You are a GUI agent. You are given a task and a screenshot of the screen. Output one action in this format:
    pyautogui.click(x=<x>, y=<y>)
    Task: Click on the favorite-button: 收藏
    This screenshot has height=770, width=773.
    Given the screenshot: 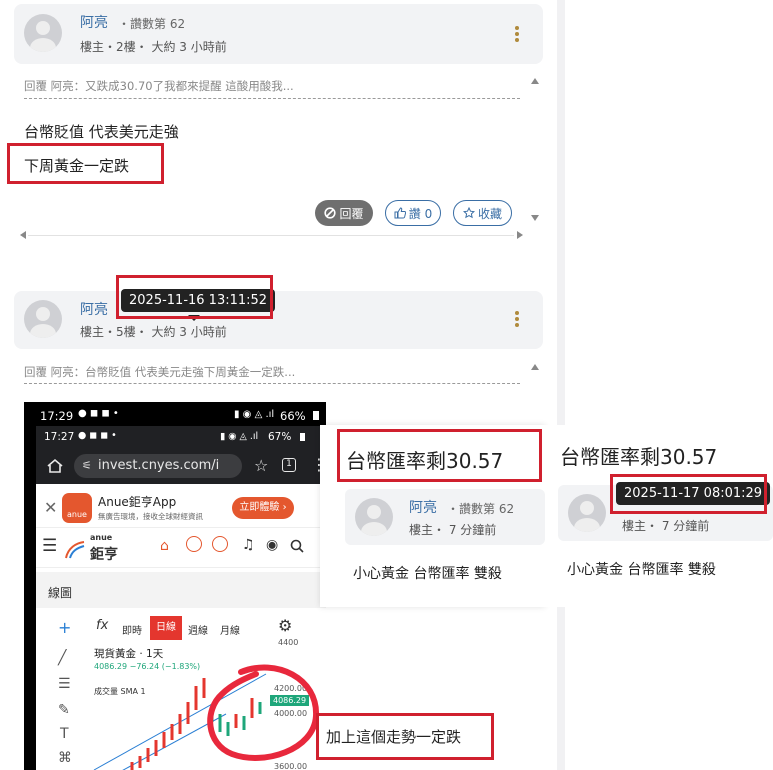 What is the action you would take?
    pyautogui.click(x=482, y=213)
    